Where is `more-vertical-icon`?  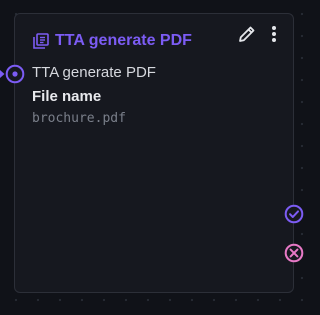 more-vertical-icon is located at coordinates (274, 34).